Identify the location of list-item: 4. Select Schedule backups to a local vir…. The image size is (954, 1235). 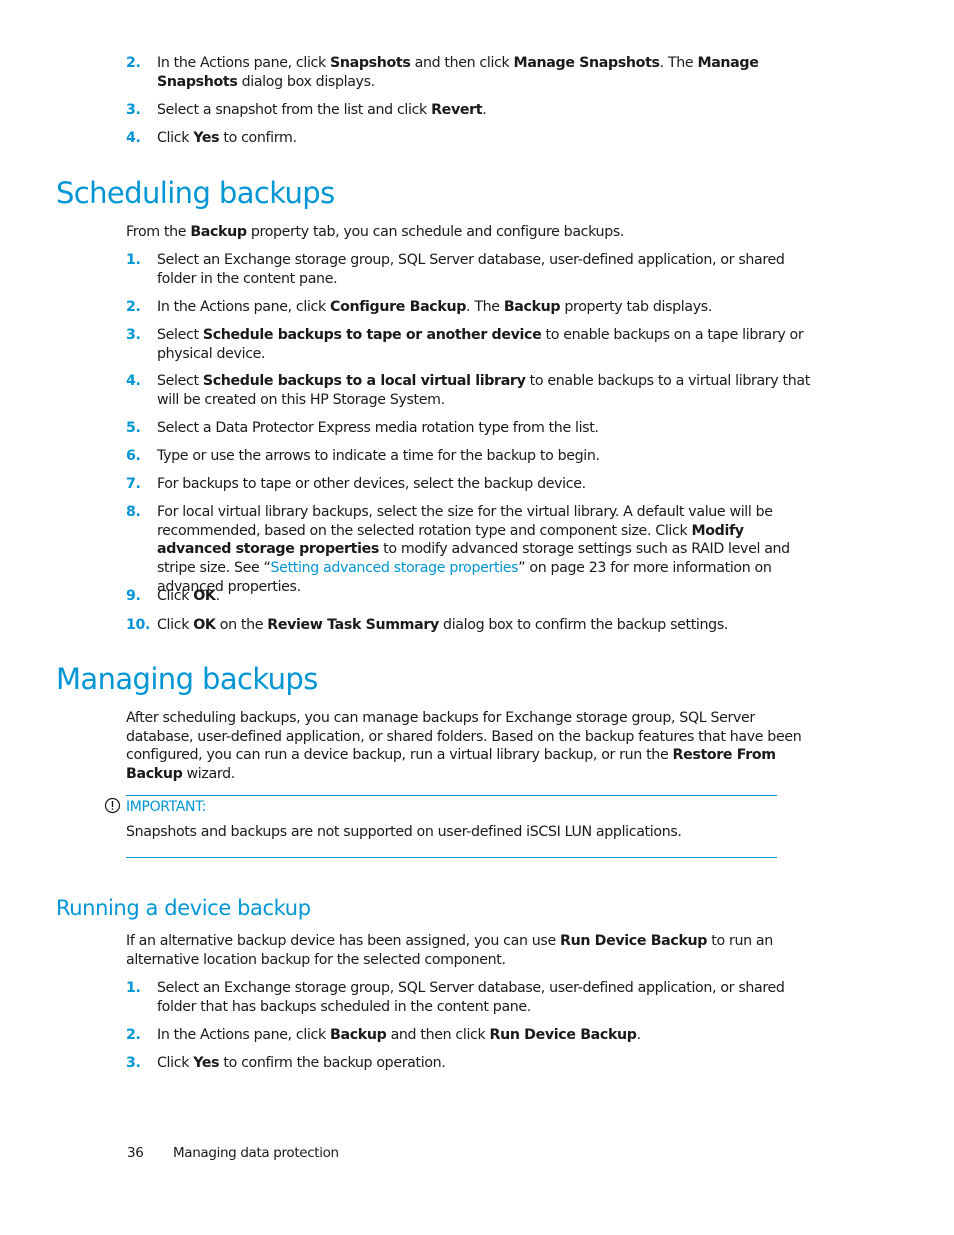
(471, 390).